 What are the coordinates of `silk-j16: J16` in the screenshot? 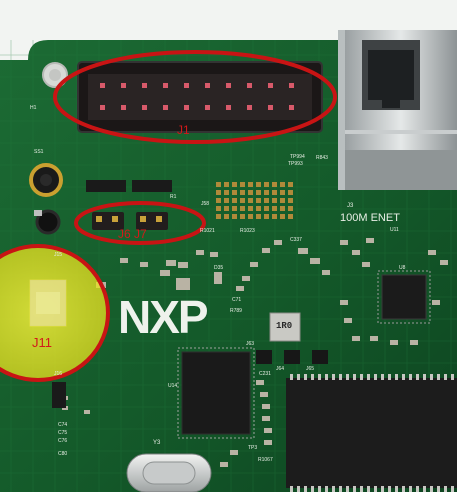 It's located at (58, 374).